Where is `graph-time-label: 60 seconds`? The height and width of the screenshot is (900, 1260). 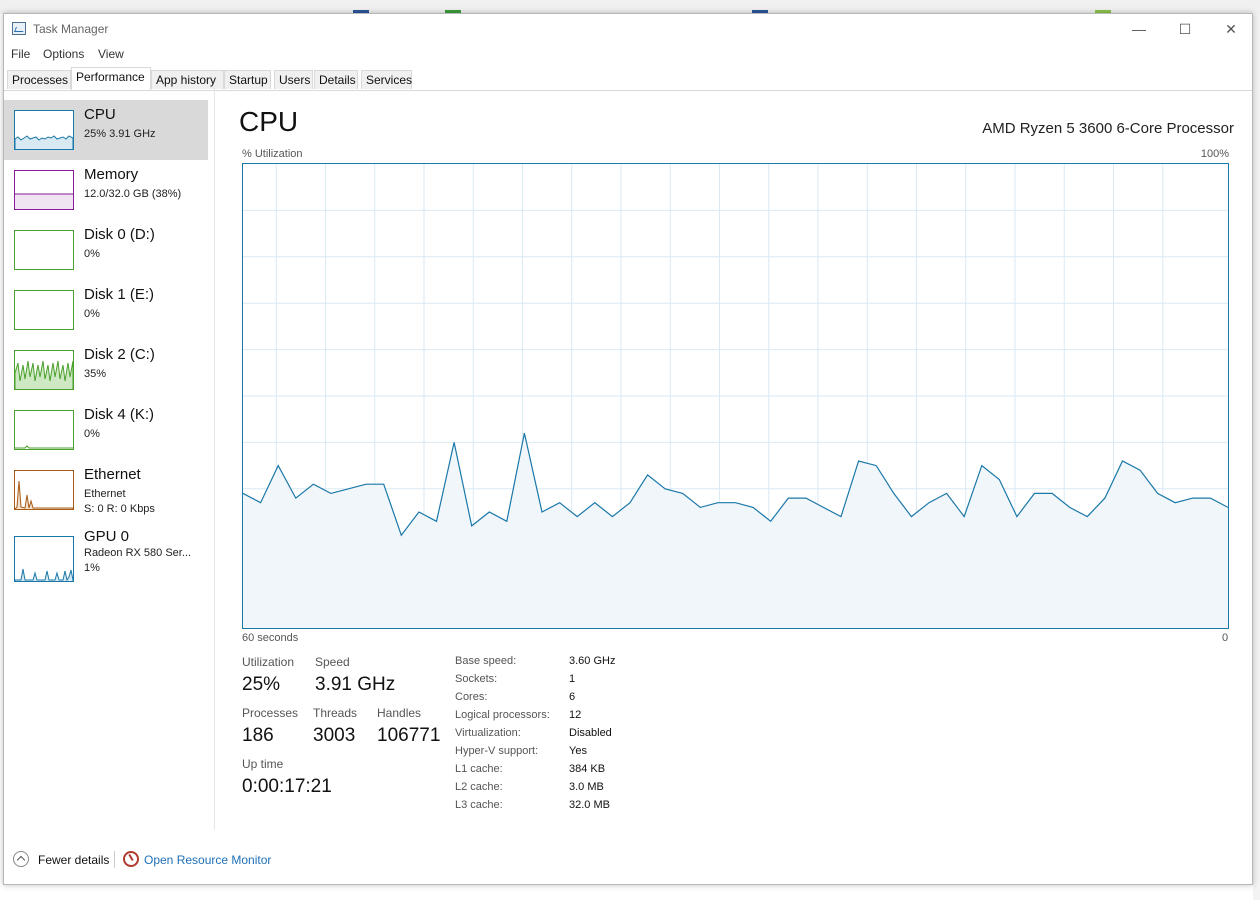 graph-time-label: 60 seconds is located at coordinates (270, 638).